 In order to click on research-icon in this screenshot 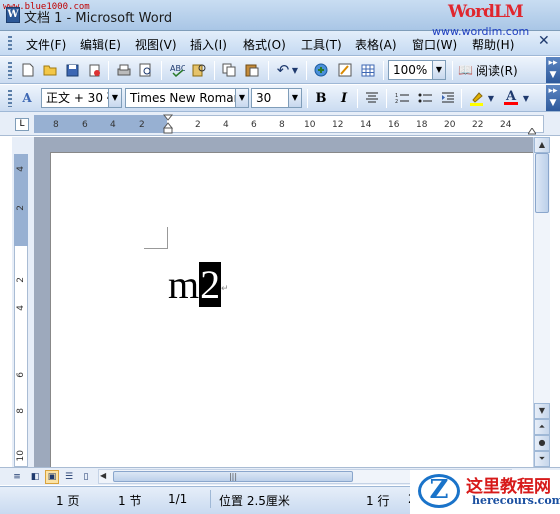, I will do `click(199, 70)`.